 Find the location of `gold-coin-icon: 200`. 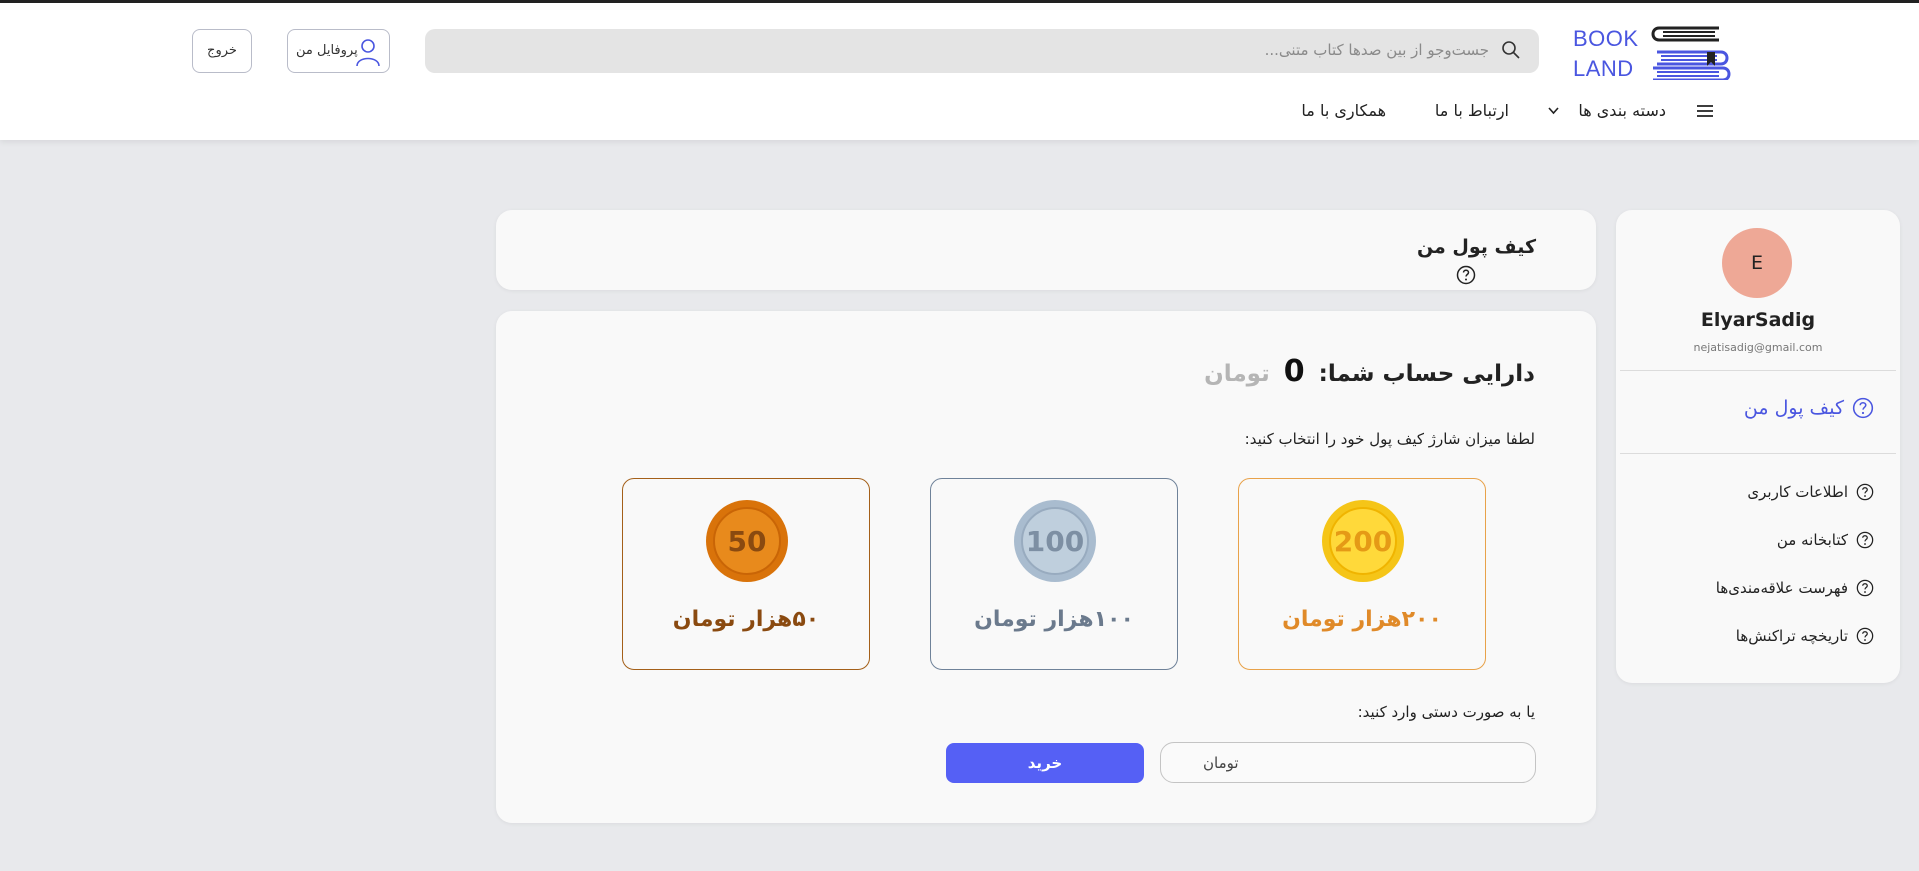

gold-coin-icon: 200 is located at coordinates (1363, 541).